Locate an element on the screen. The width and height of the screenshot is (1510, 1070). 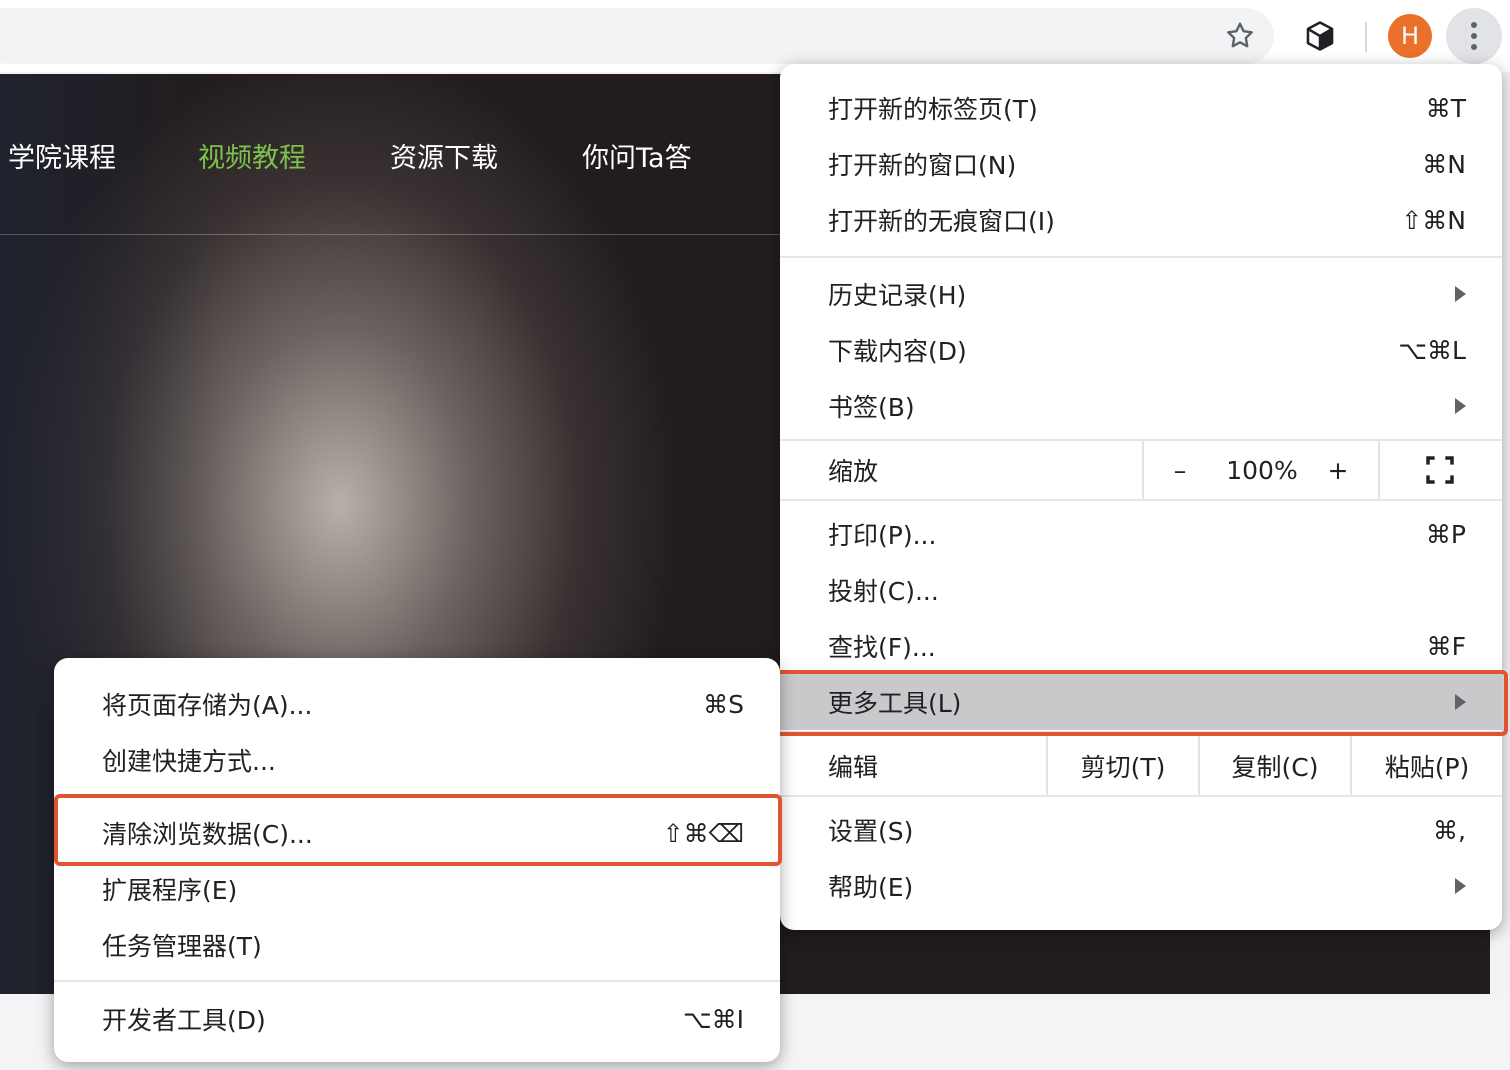
nav-item-courses: 学院课程 is located at coordinates (62, 155).